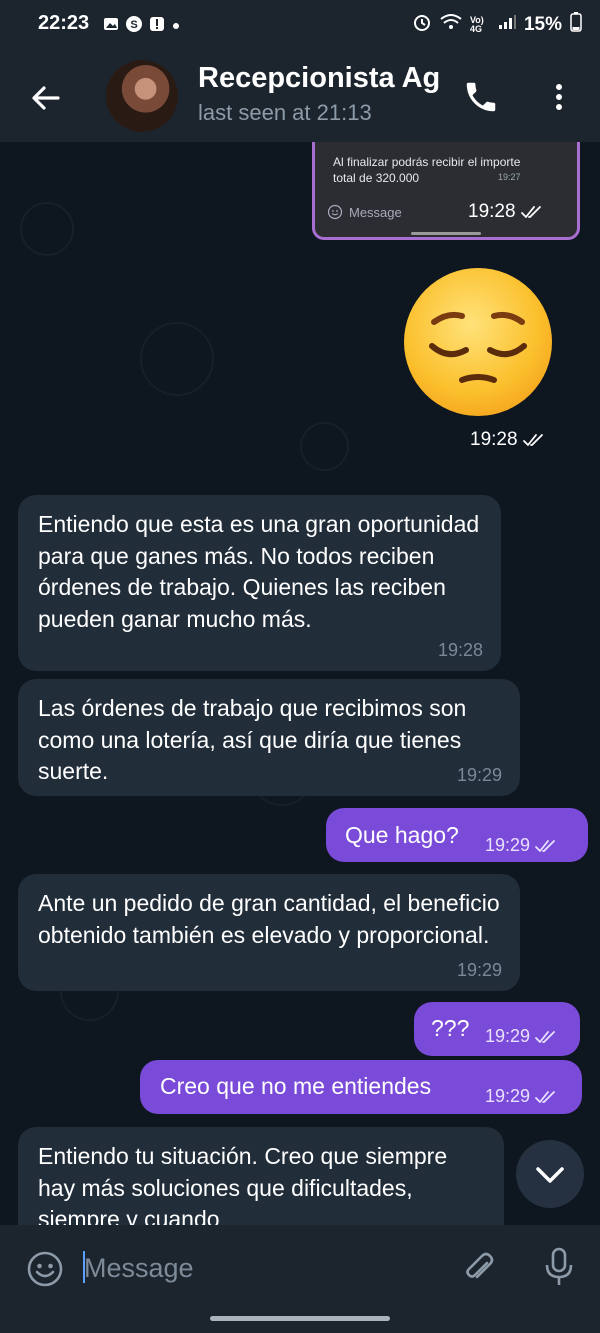  I want to click on skype-icon: S, so click(134, 26).